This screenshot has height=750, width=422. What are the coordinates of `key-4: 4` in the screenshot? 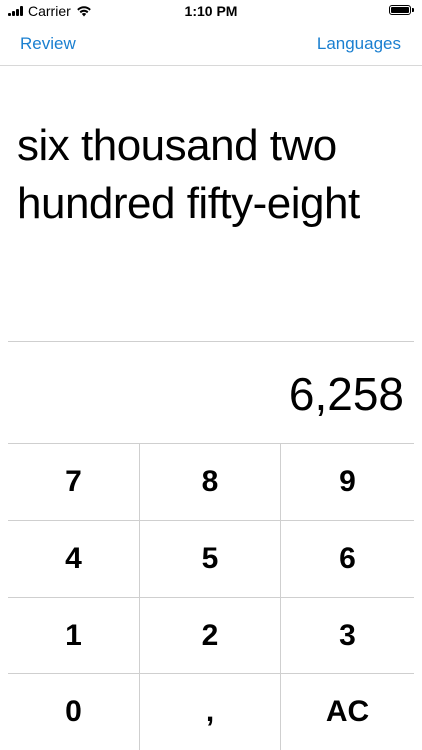 It's located at (74, 559).